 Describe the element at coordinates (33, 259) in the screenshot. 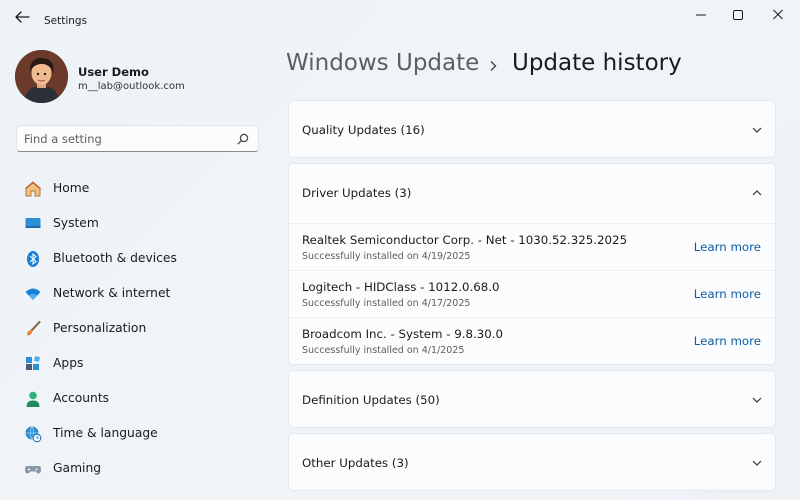

I see `bluetooth-icon` at that location.